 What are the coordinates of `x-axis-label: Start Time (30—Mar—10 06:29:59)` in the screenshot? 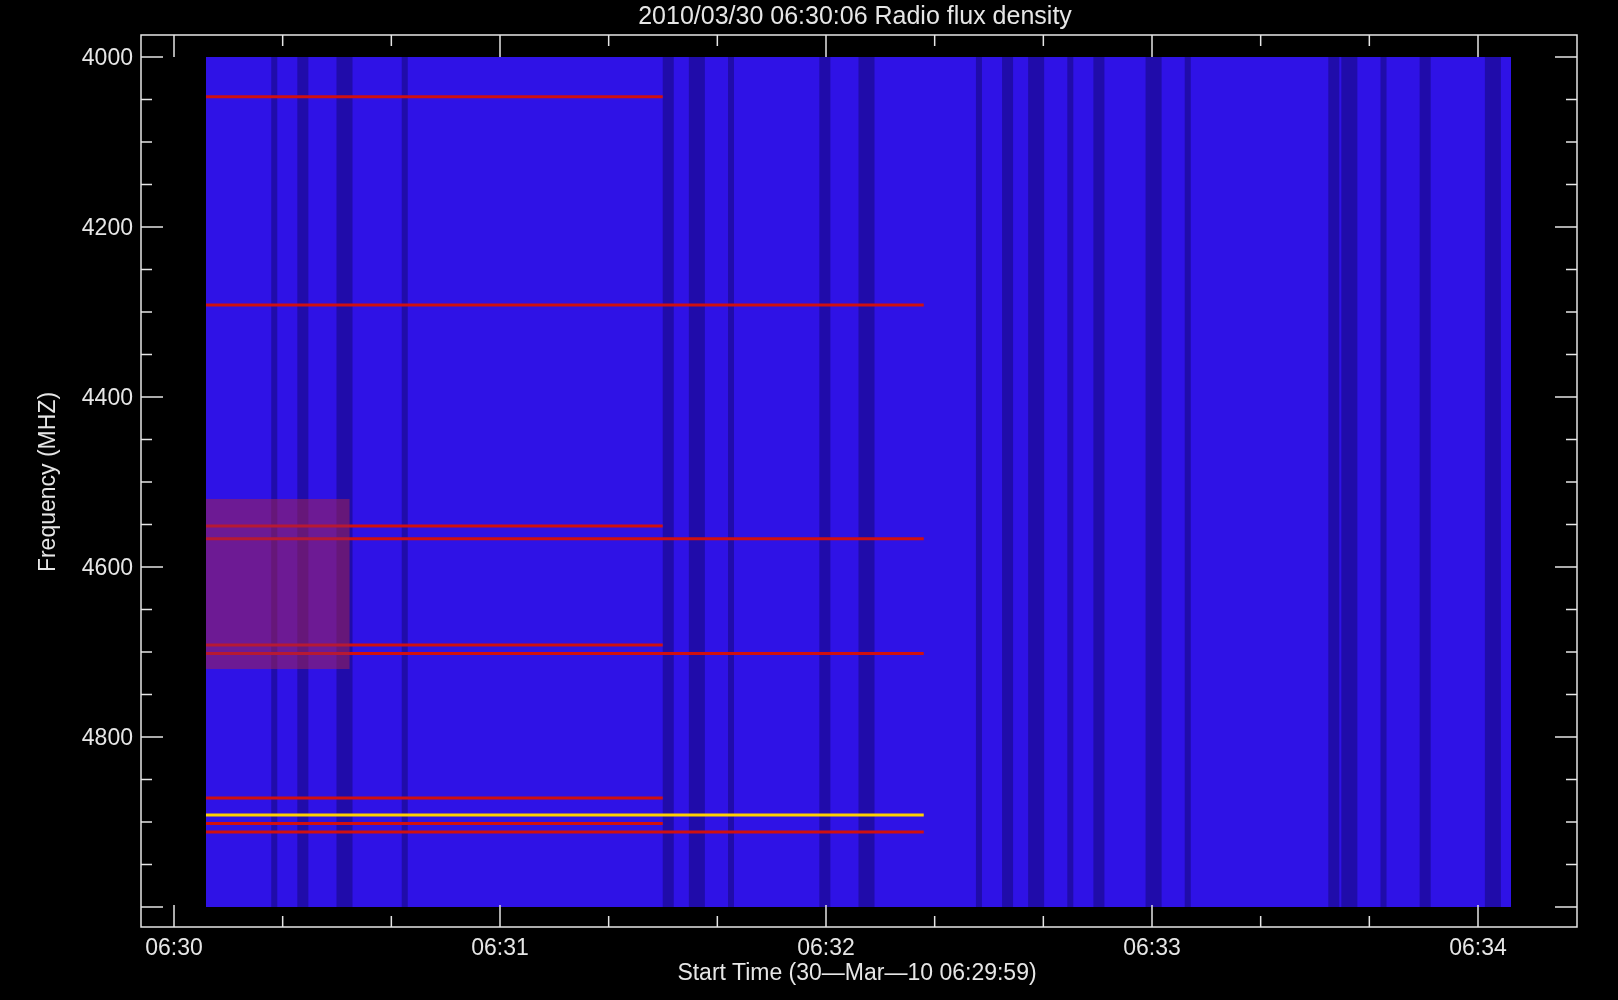 It's located at (857, 972).